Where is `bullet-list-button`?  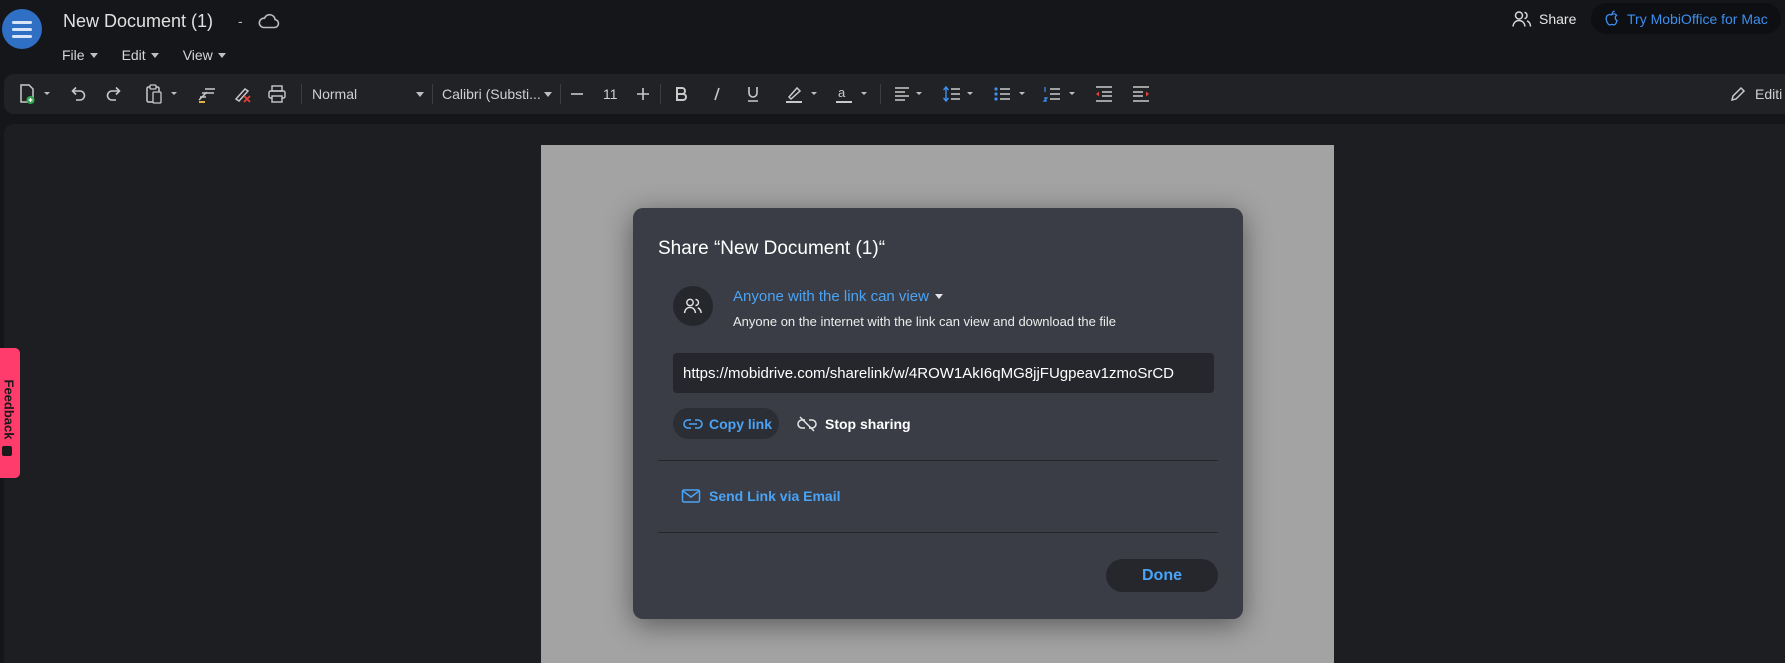 bullet-list-button is located at coordinates (1010, 94).